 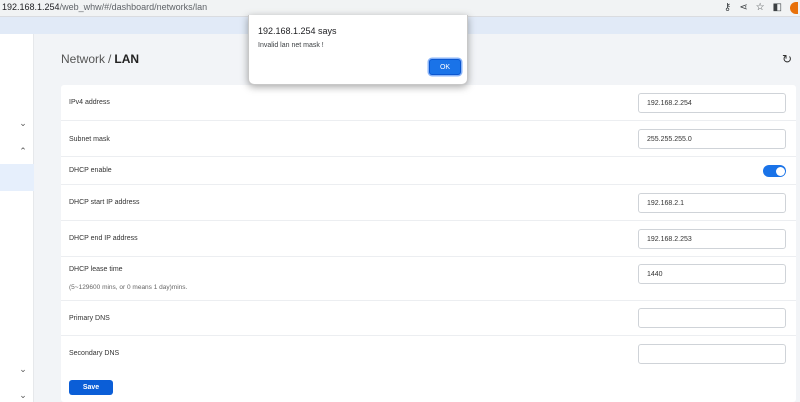 What do you see at coordinates (712, 203) in the screenshot?
I see `dhcp-start-input` at bounding box center [712, 203].